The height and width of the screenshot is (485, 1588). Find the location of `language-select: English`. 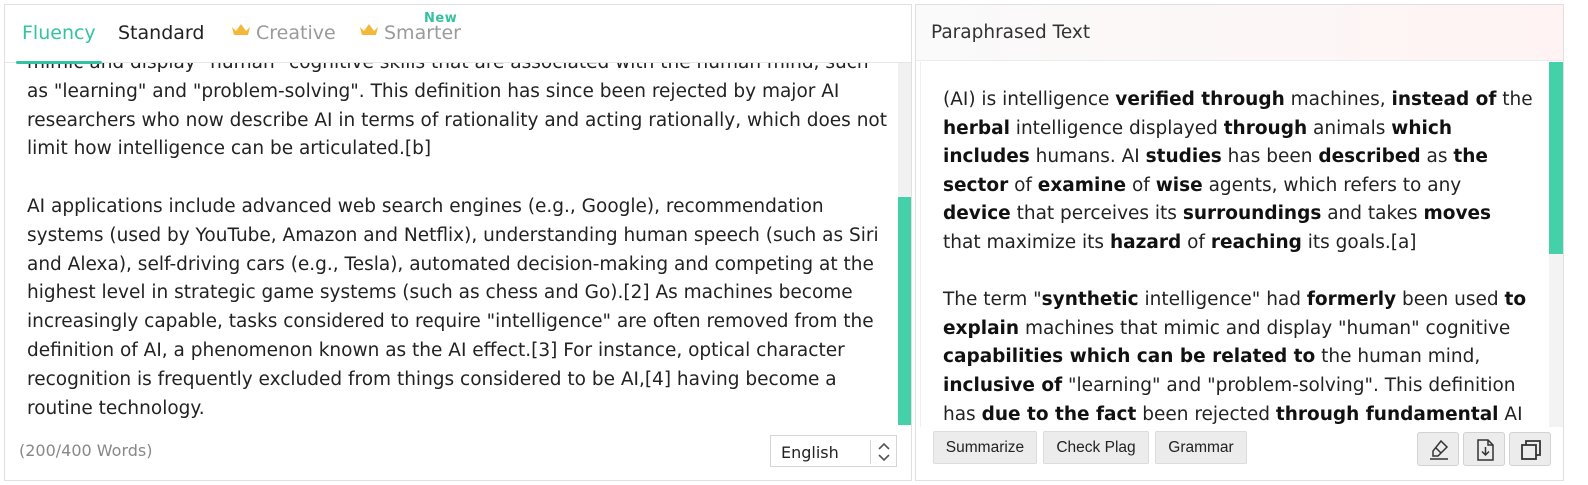

language-select: English is located at coordinates (833, 451).